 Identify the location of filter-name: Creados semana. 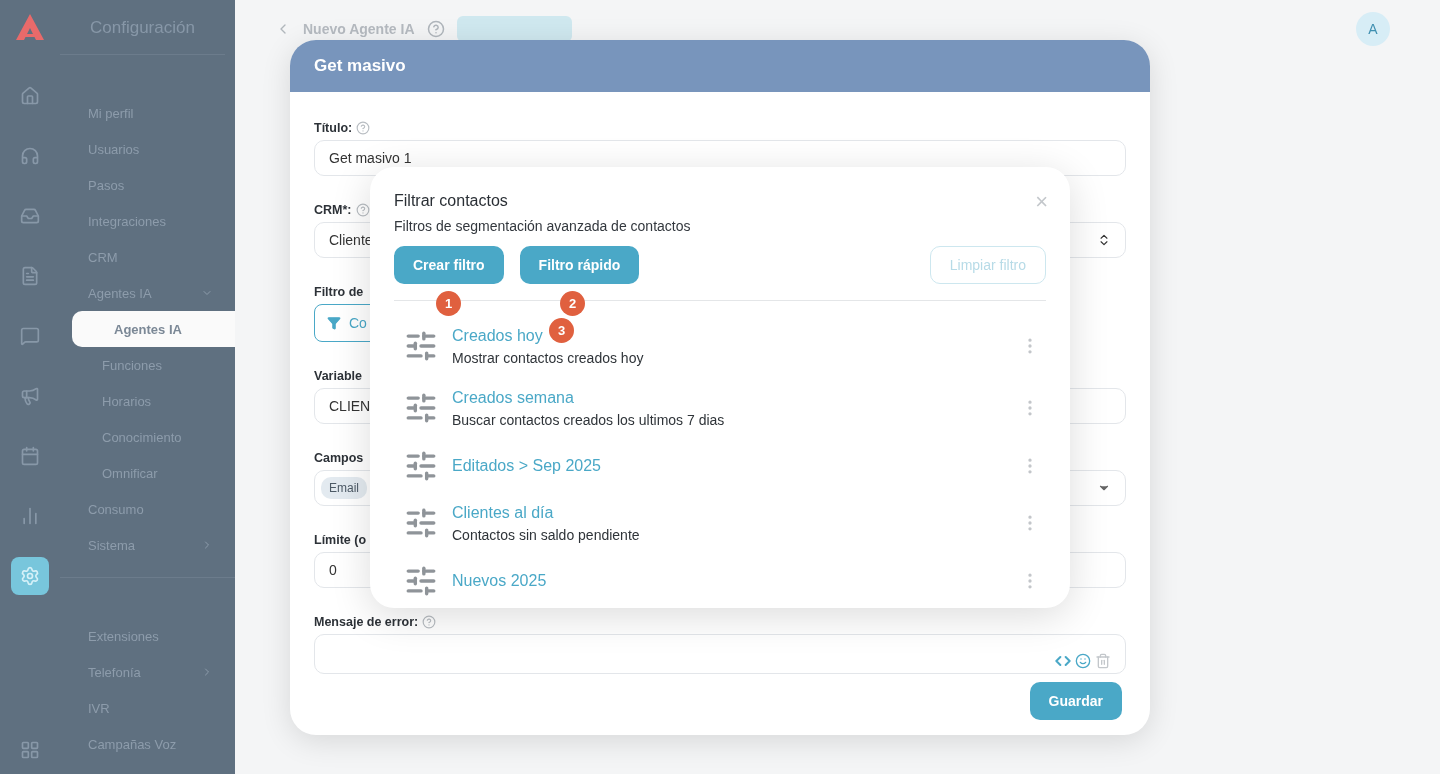
(513, 397).